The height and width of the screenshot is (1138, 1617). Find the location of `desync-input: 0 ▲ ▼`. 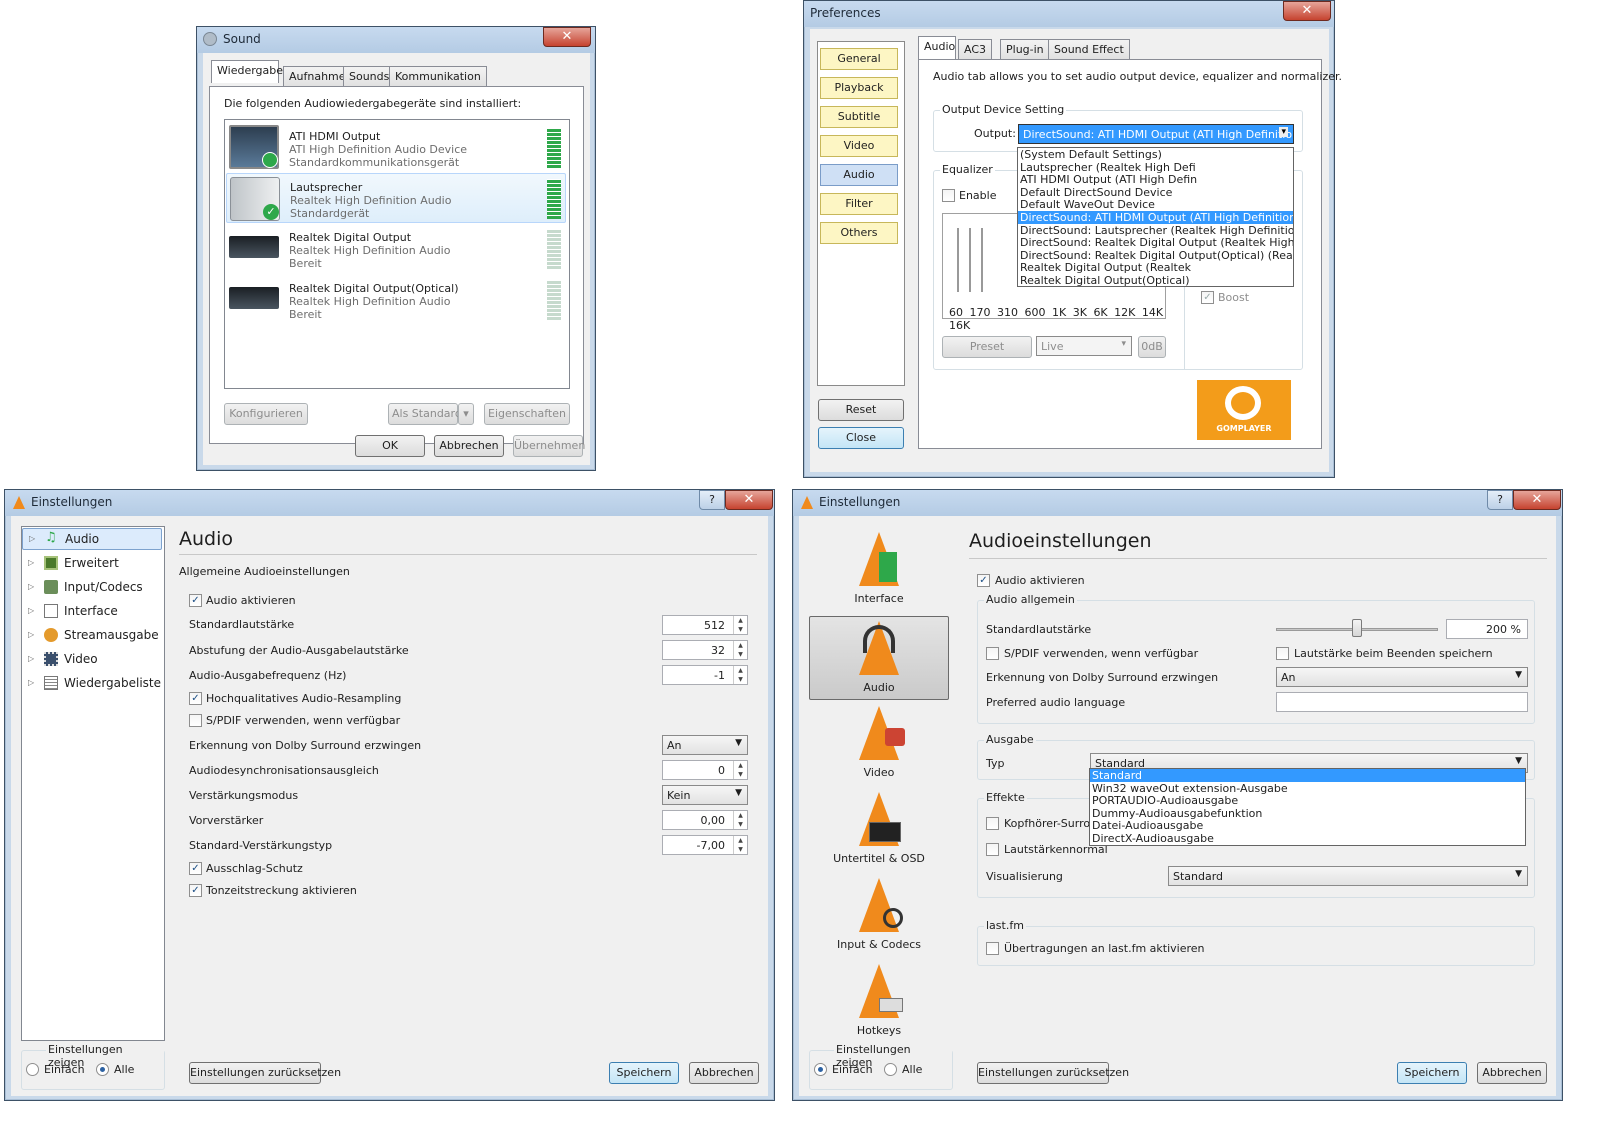

desync-input: 0 ▲ ▼ is located at coordinates (705, 770).